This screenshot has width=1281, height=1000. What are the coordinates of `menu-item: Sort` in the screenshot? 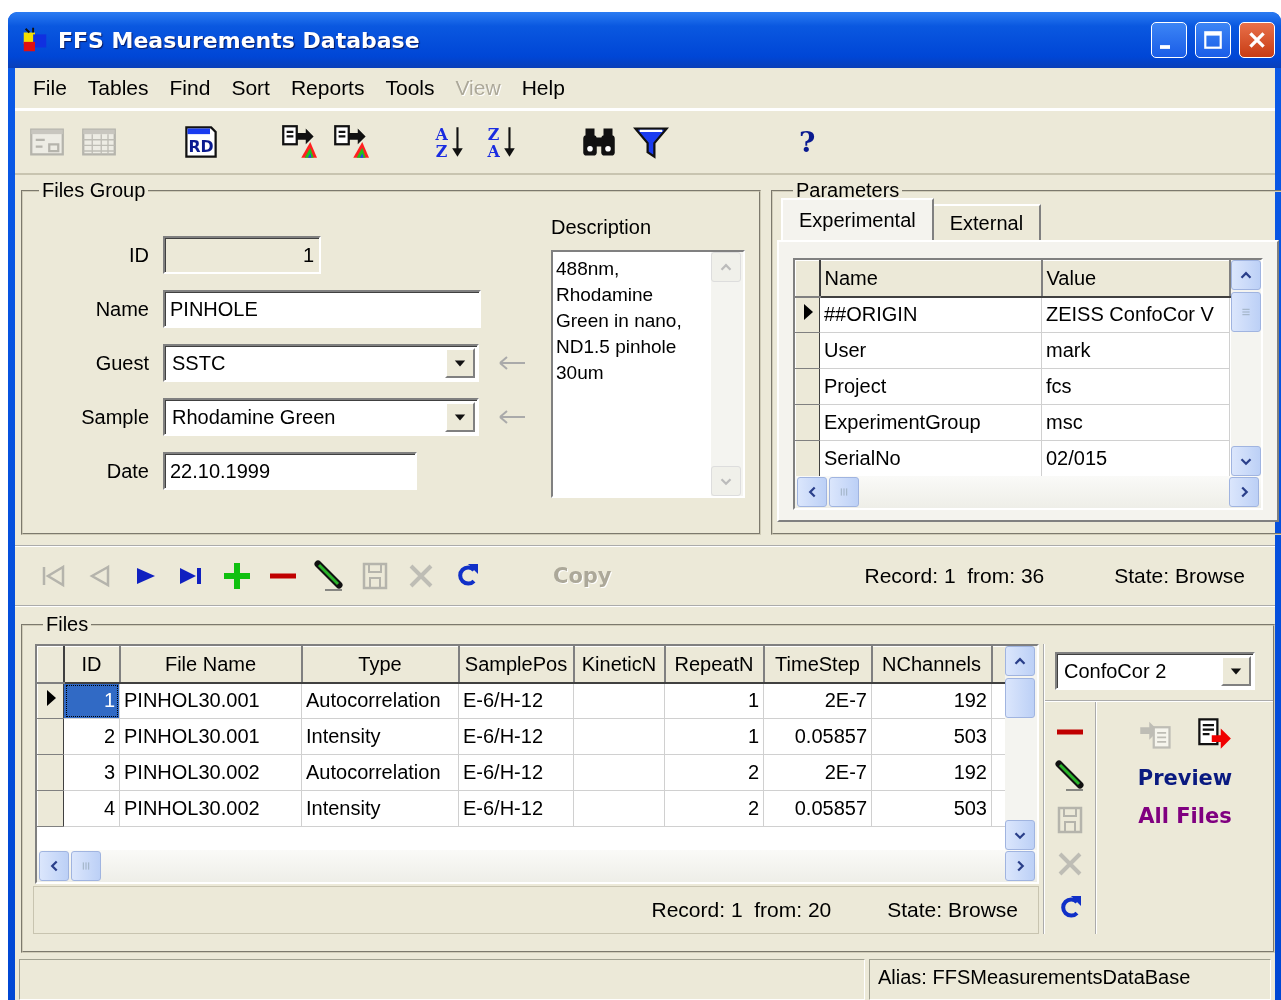 It's located at (253, 88).